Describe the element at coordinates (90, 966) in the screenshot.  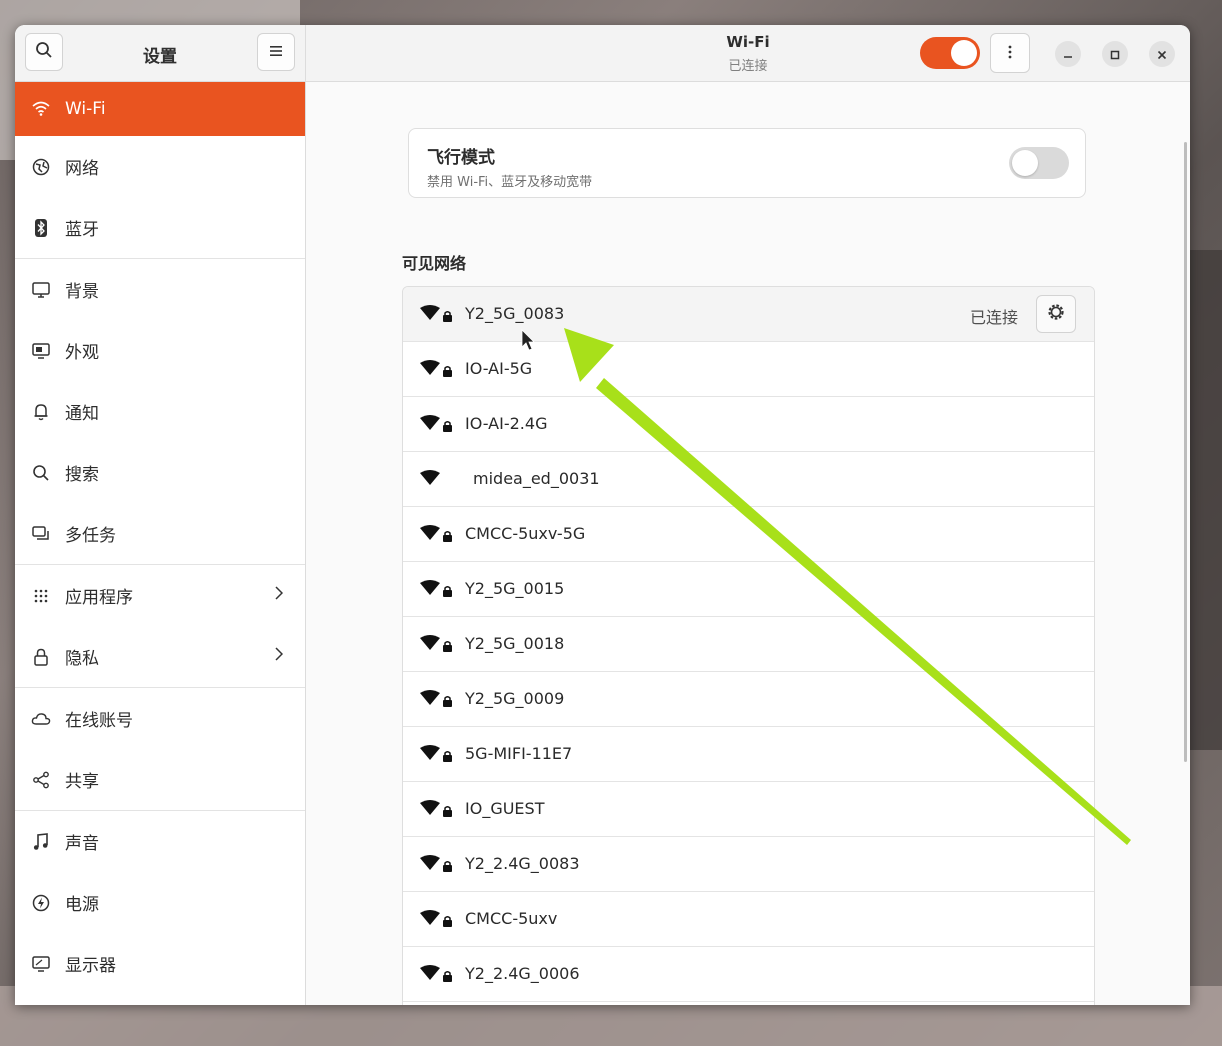
I see `sidebar-item-label: 显示器` at that location.